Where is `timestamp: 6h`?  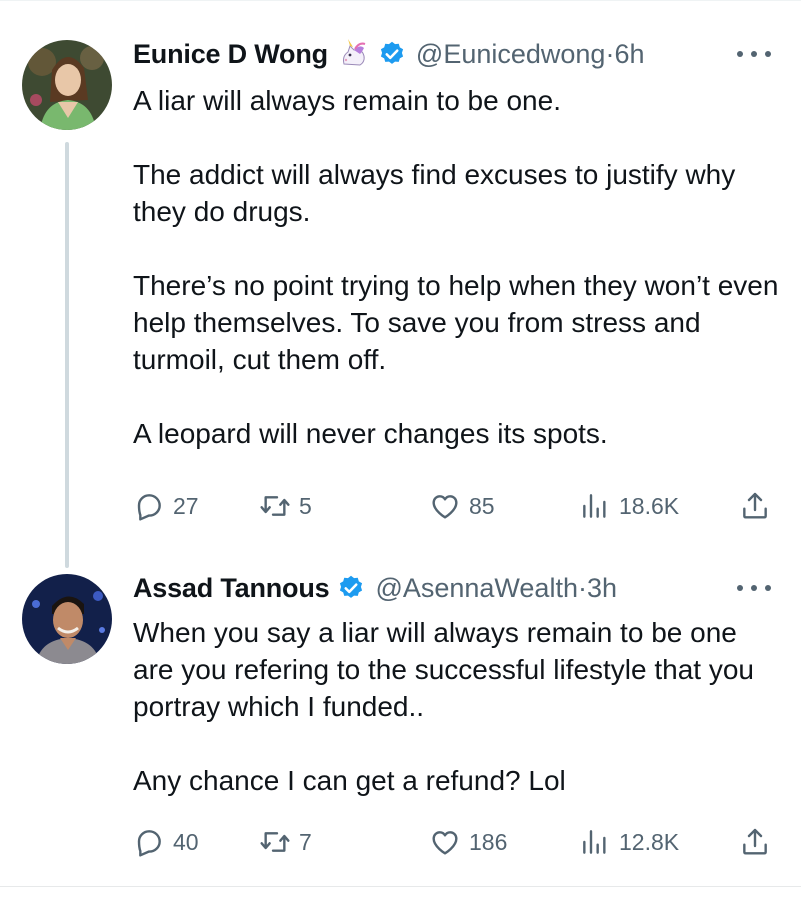
timestamp: 6h is located at coordinates (629, 53).